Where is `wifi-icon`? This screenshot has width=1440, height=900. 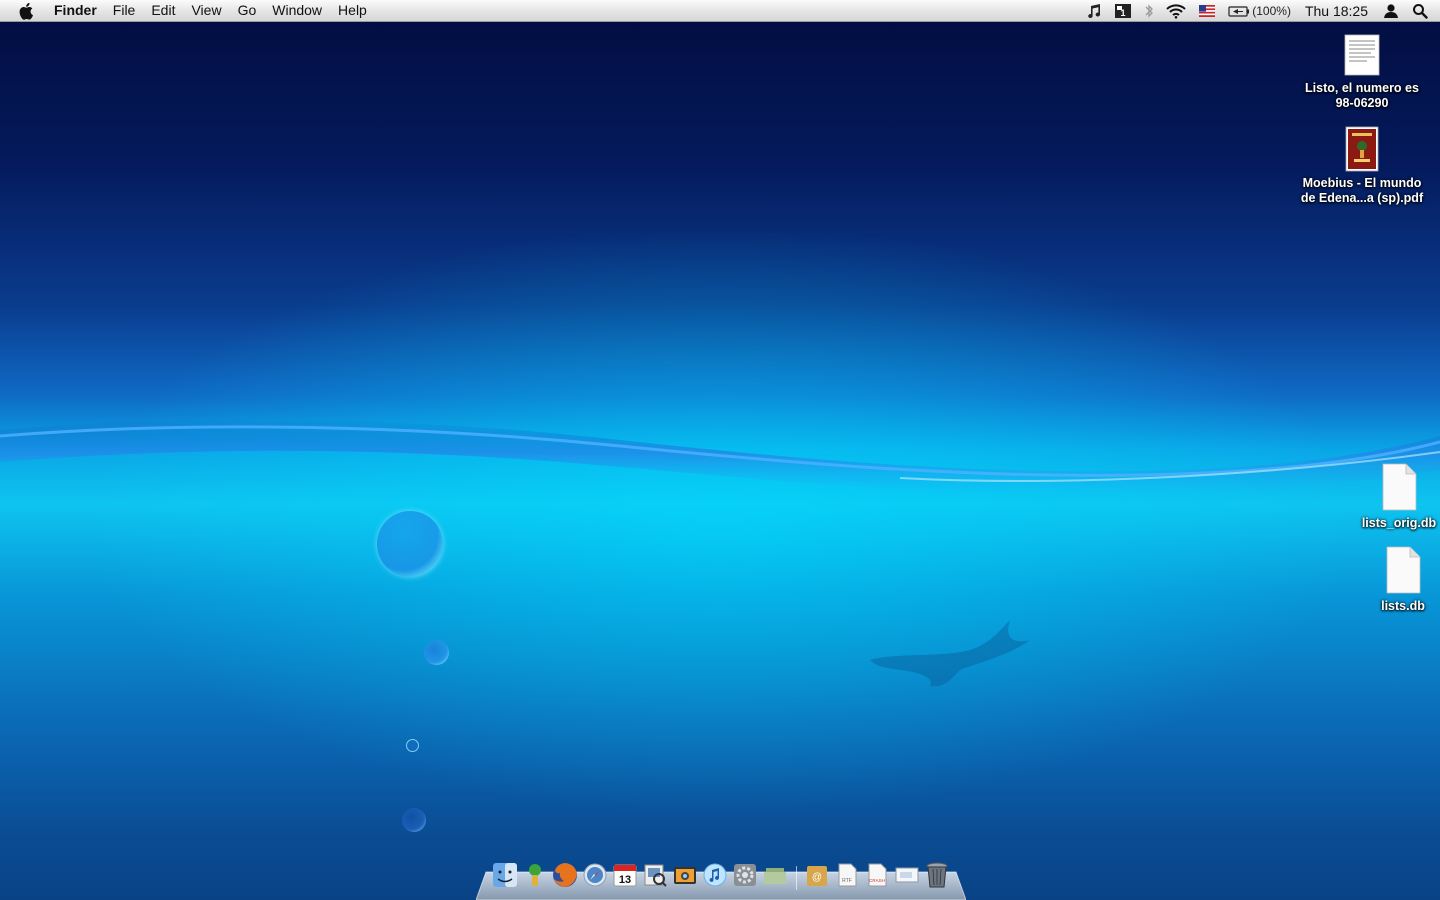
wifi-icon is located at coordinates (1176, 10).